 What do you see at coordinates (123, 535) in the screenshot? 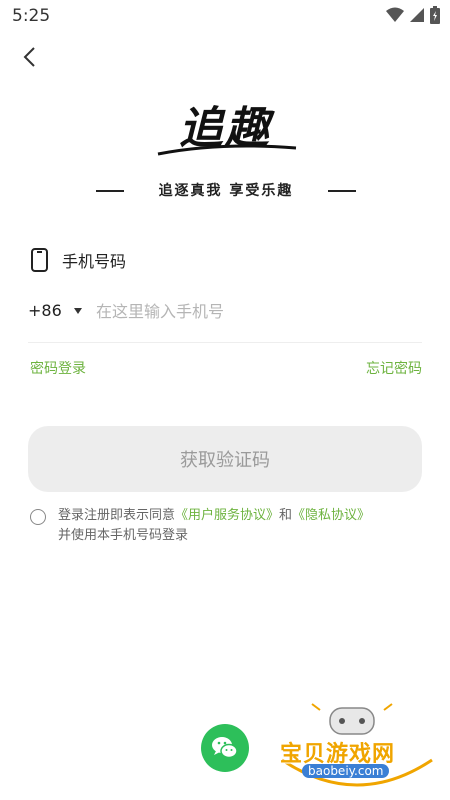
I see `agreement-suffix: 并使用本手机号码登录` at bounding box center [123, 535].